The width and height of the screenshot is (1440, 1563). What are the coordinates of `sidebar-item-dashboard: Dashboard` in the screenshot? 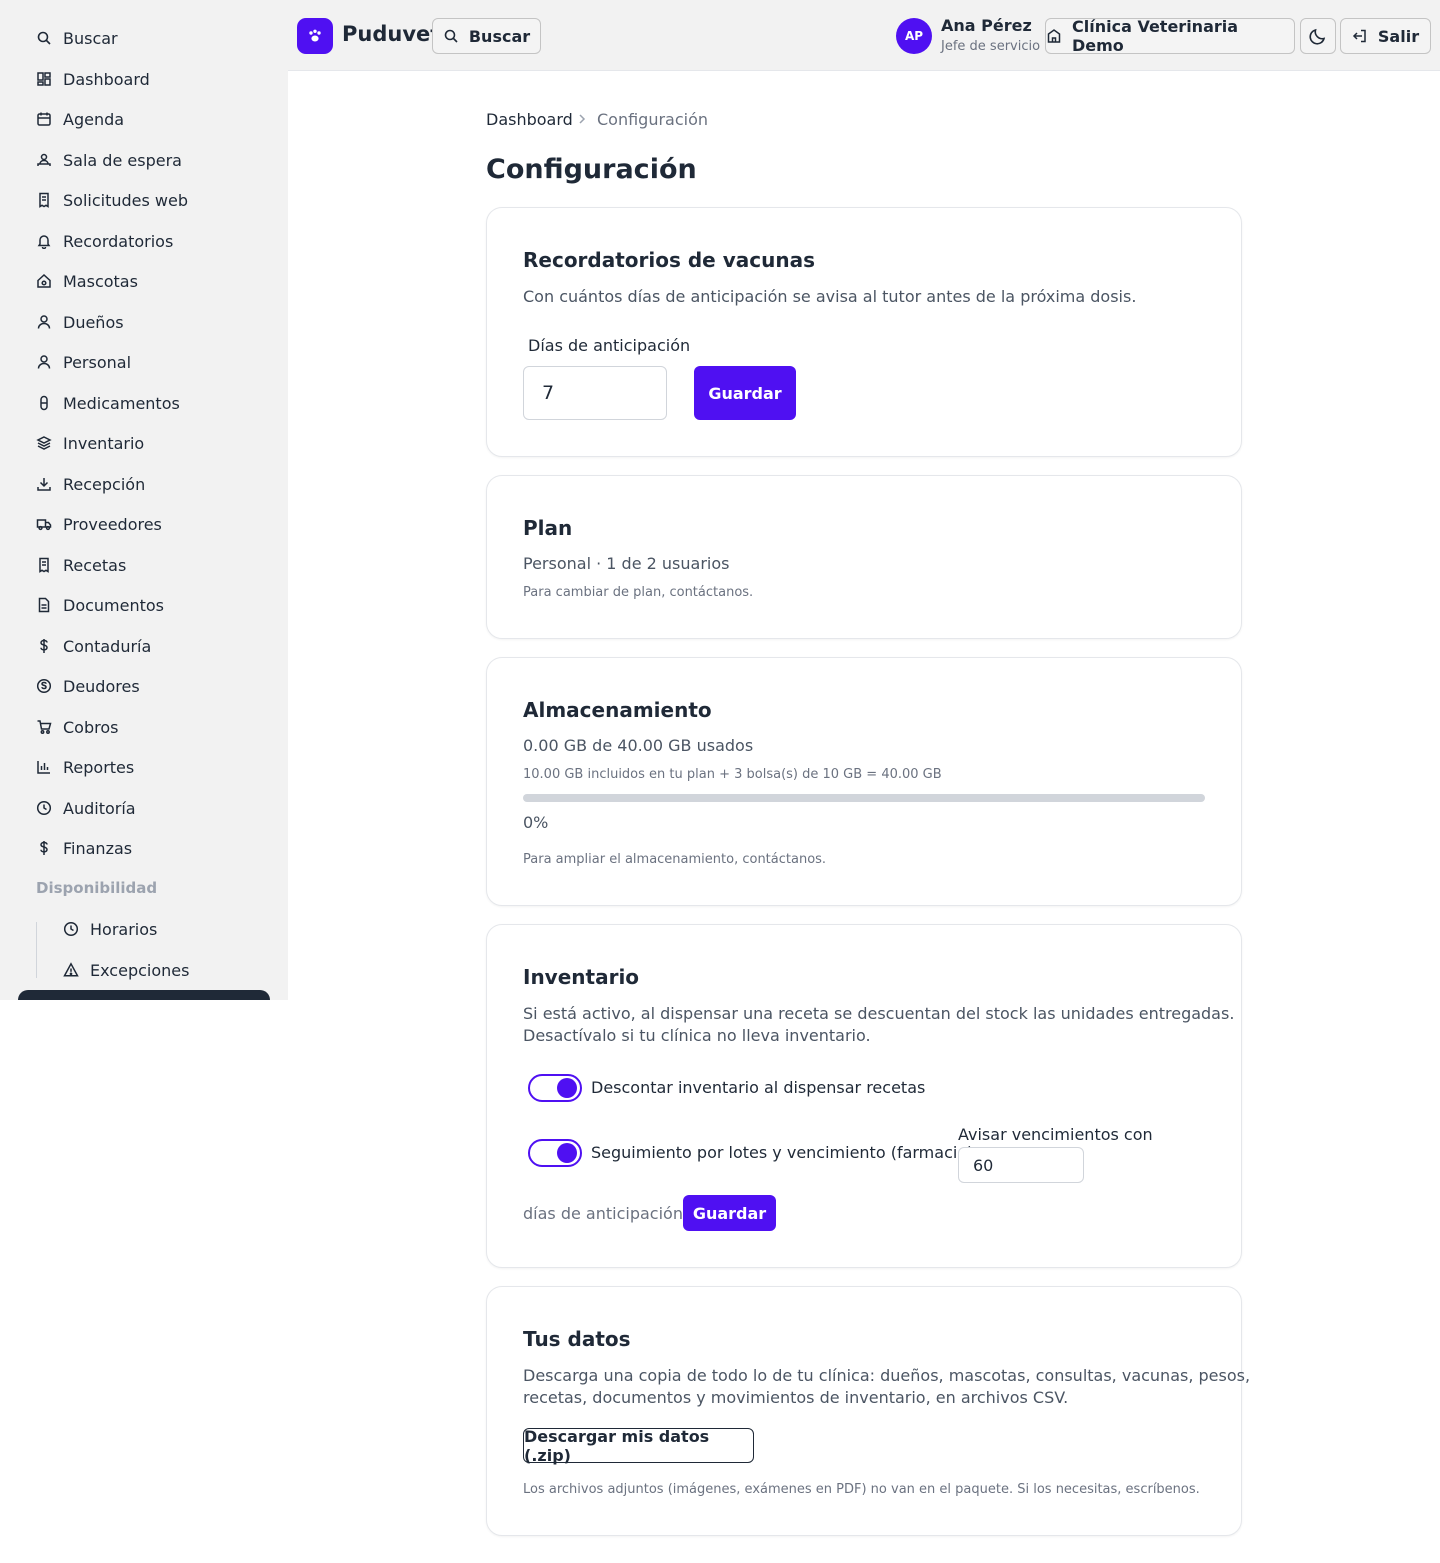 It's located at (93, 79).